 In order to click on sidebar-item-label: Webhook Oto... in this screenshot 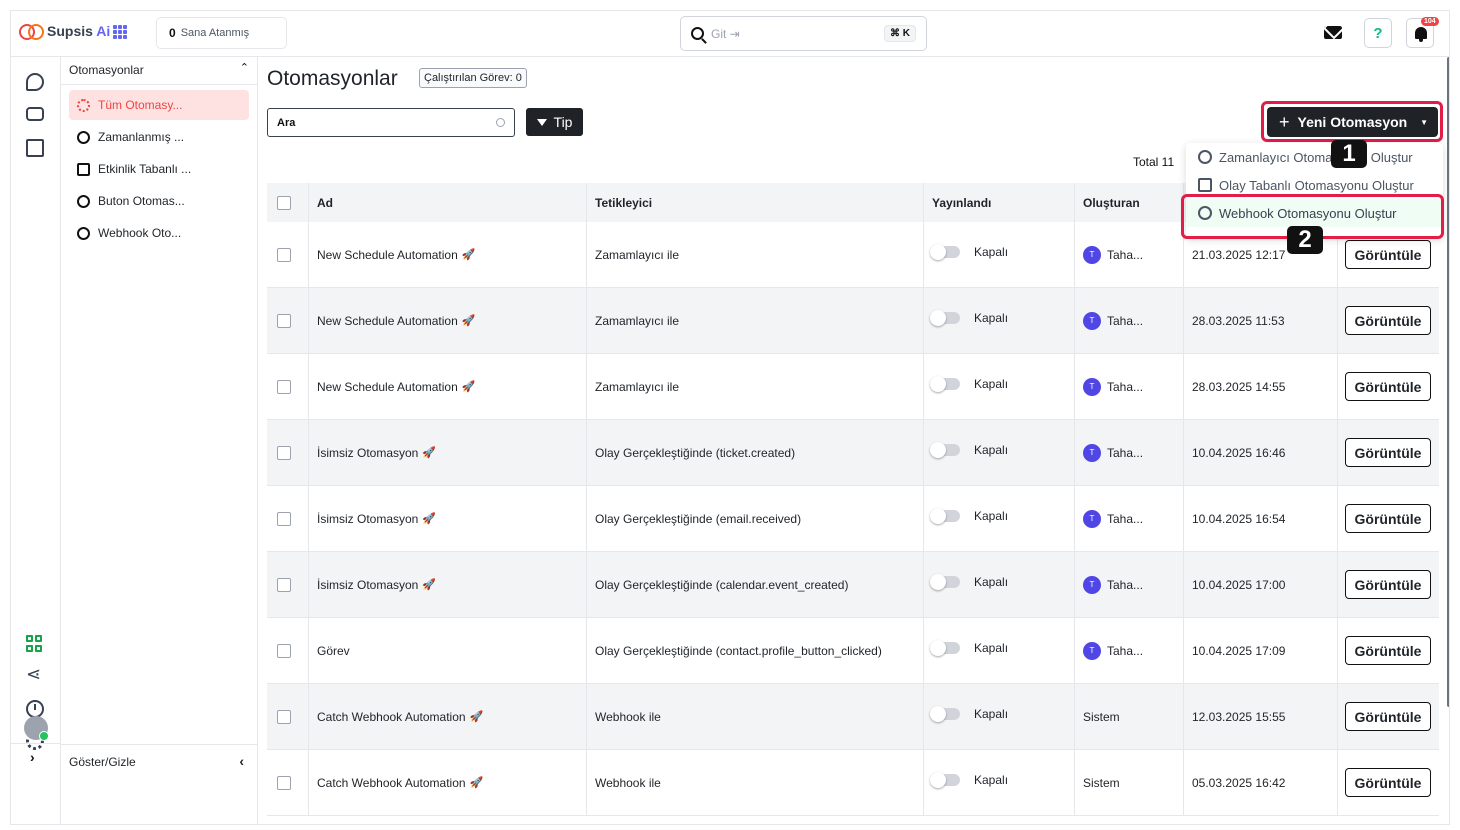, I will do `click(140, 233)`.